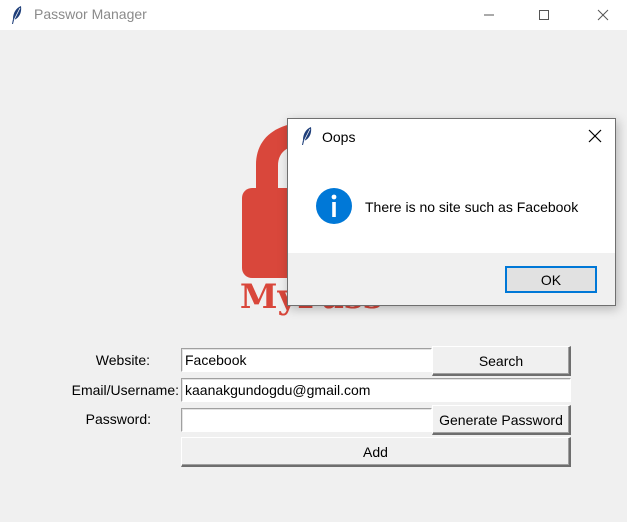  What do you see at coordinates (376, 390) in the screenshot?
I see `email-input: kaanakgundogdu@gmail.com` at bounding box center [376, 390].